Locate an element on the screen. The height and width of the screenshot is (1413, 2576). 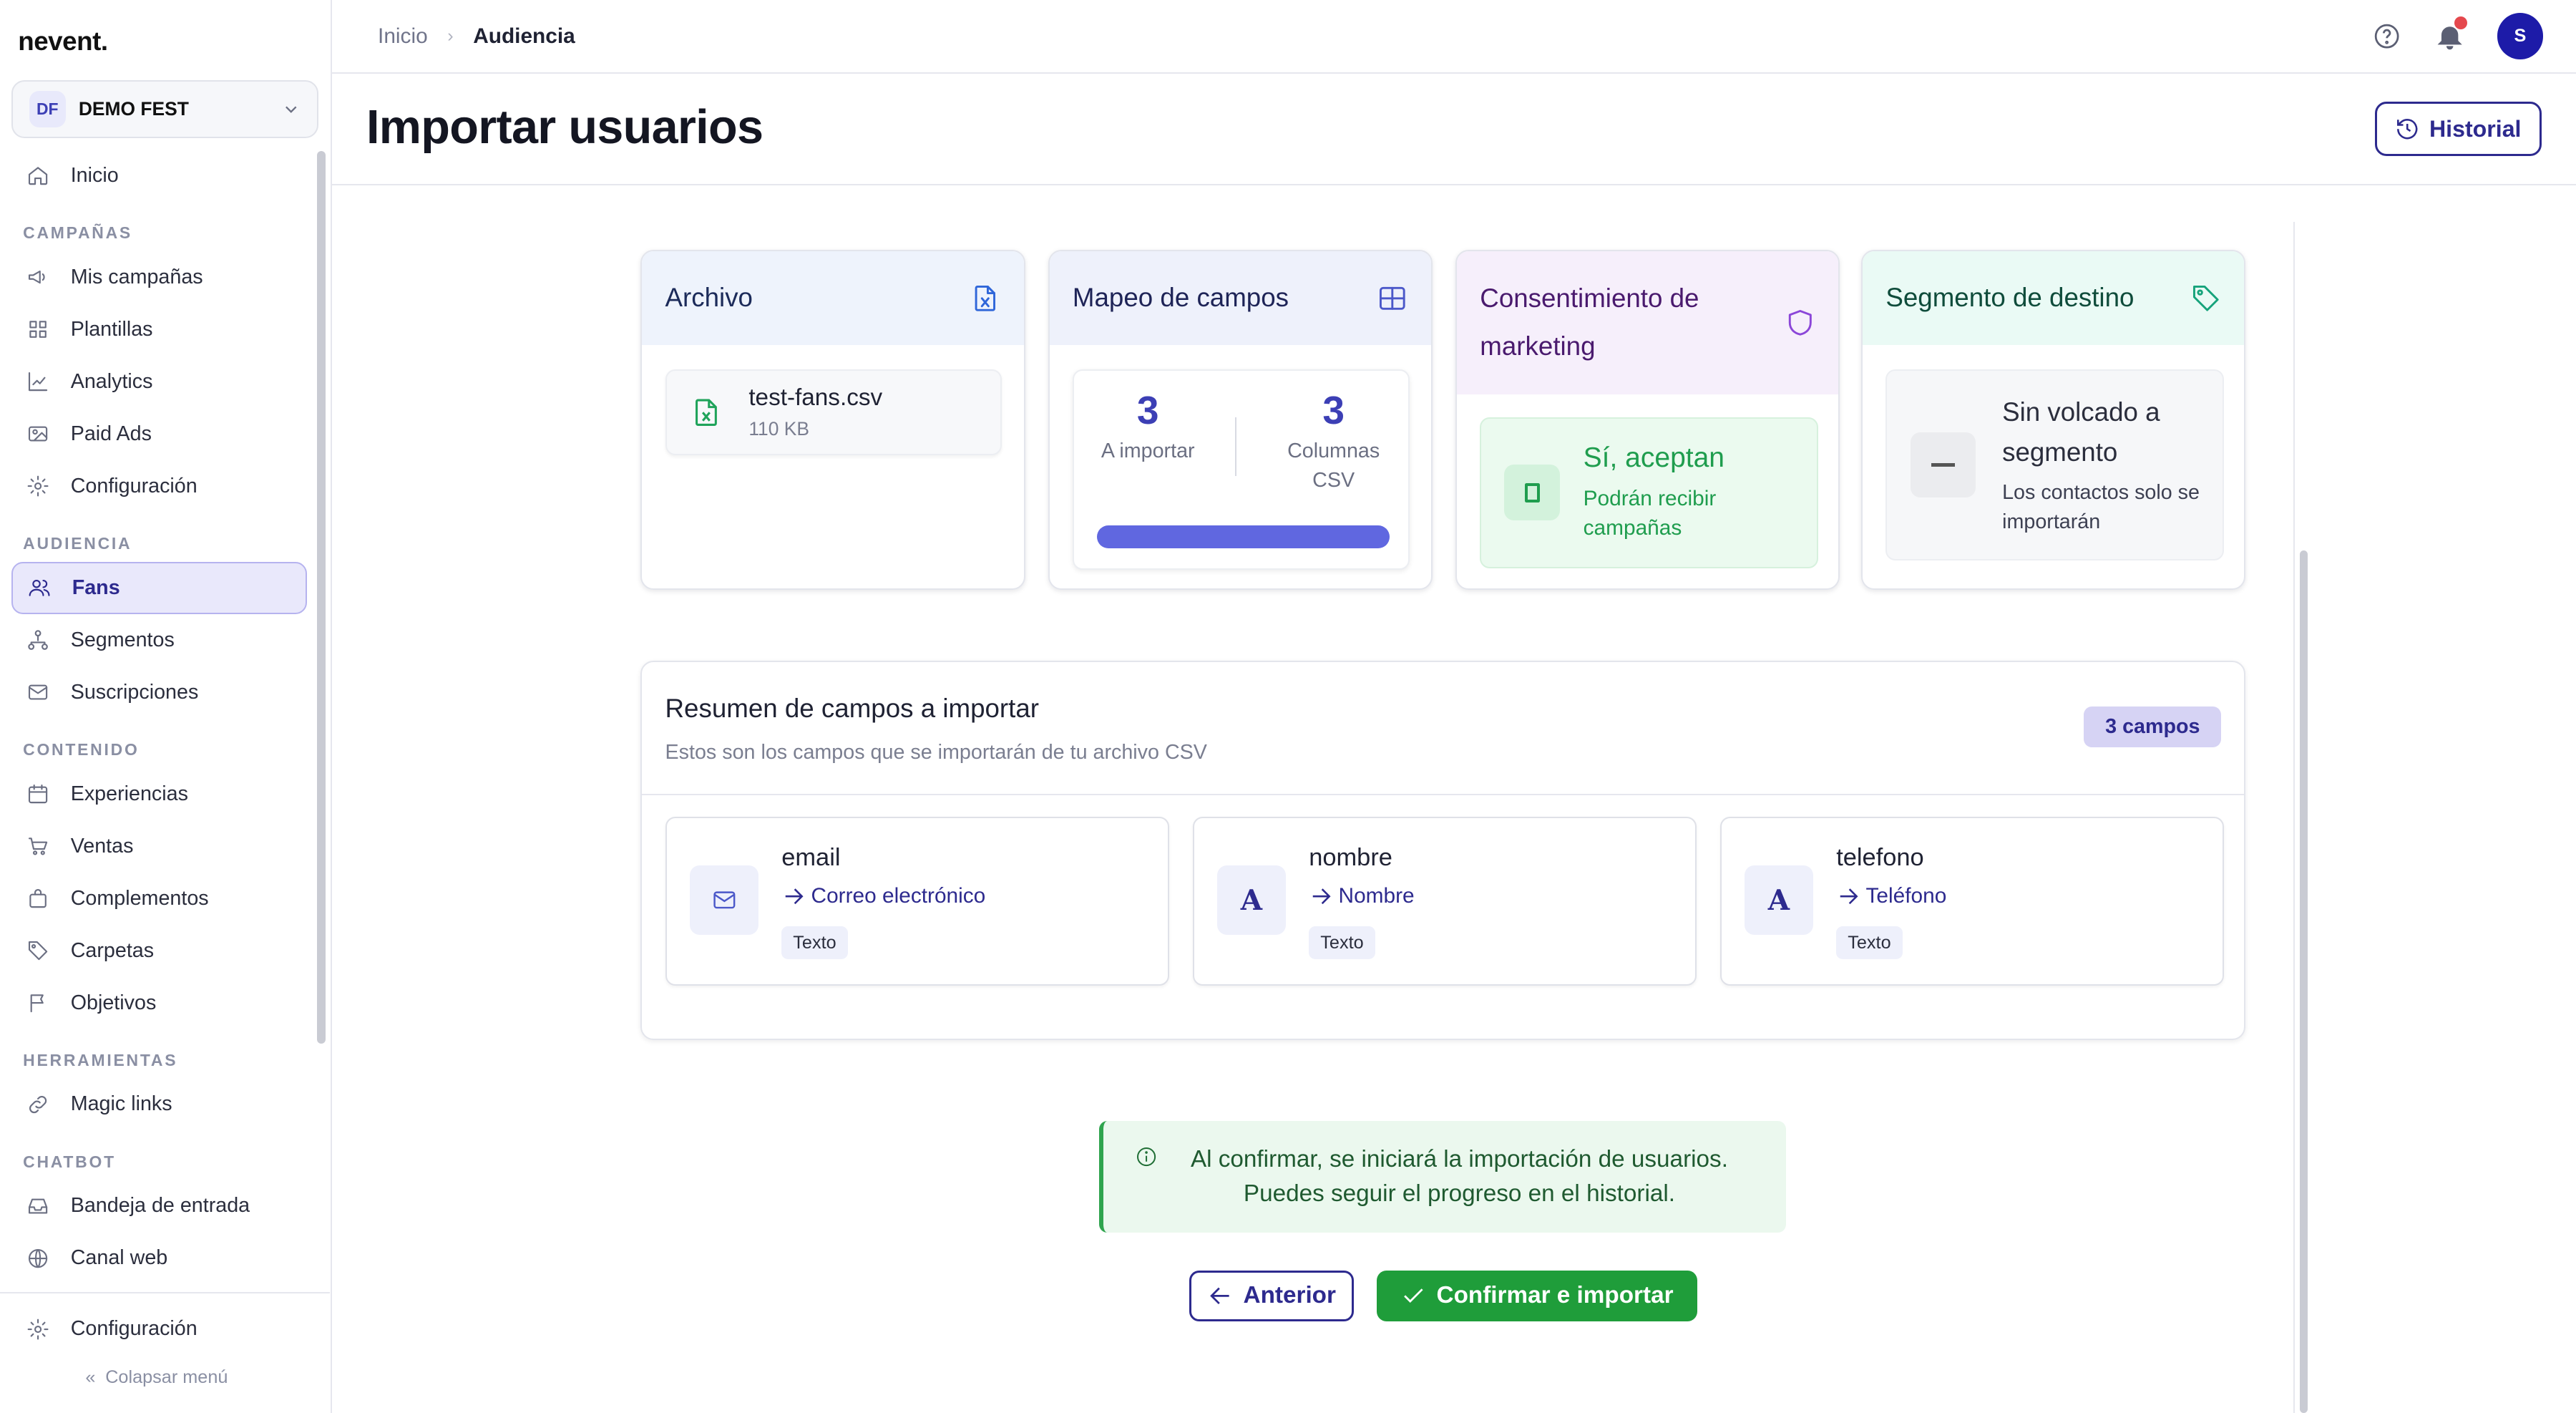
sidebar-item-configuracion: Configuración is located at coordinates (159, 486).